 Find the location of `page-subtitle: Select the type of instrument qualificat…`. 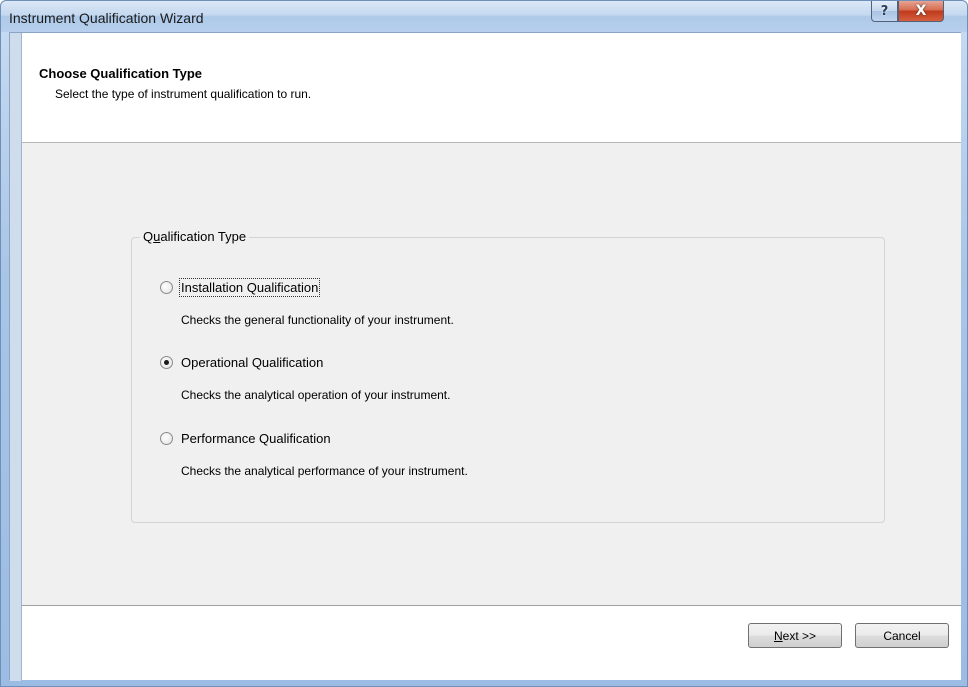

page-subtitle: Select the type of instrument qualificat… is located at coordinates (183, 94).